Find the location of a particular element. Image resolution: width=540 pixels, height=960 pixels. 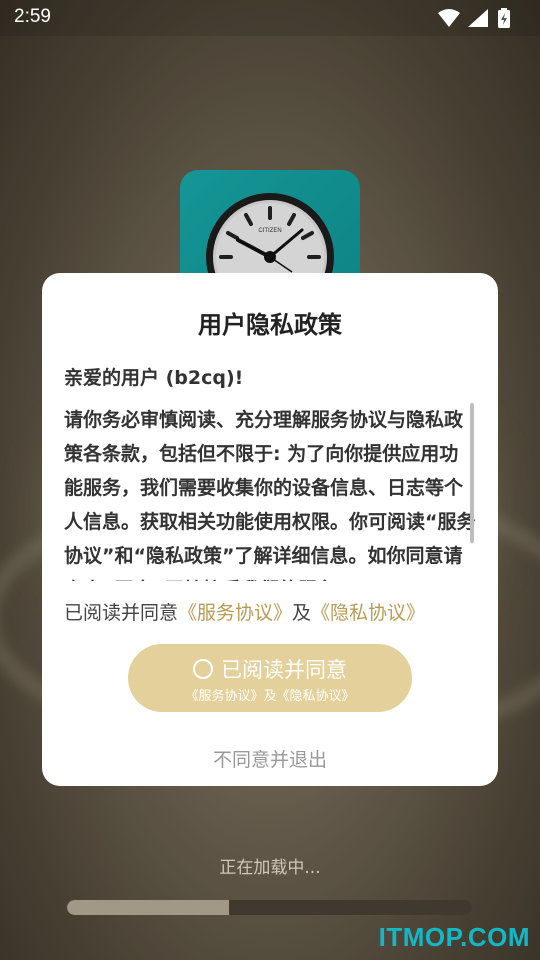

agree-button-label: 已阅读并同意 is located at coordinates (284, 670).